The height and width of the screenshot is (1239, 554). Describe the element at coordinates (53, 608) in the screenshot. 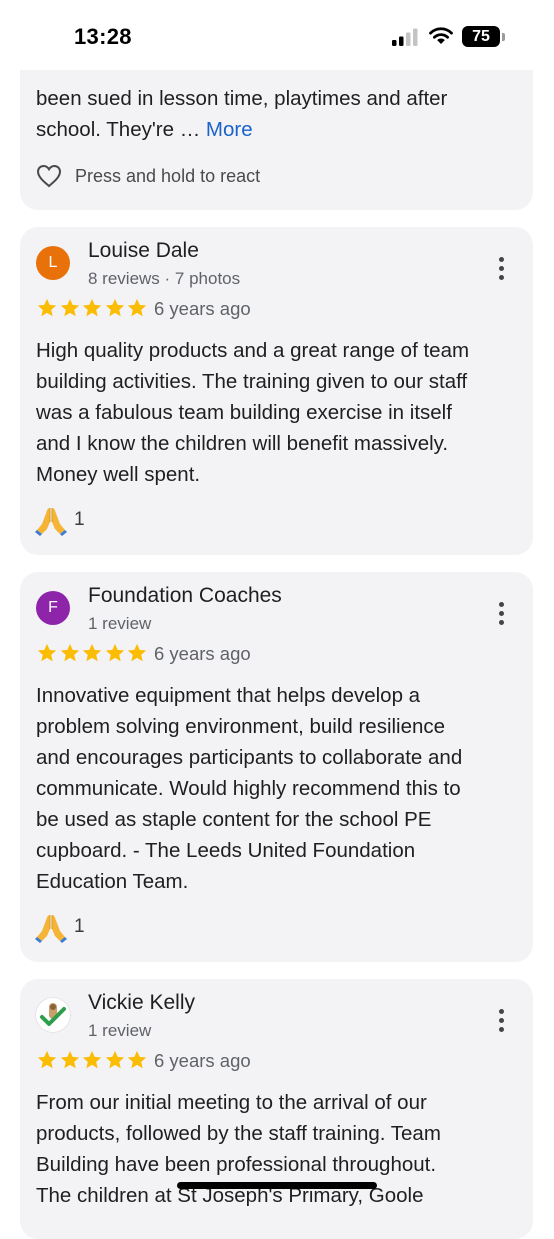

I see `avatar: F` at that location.